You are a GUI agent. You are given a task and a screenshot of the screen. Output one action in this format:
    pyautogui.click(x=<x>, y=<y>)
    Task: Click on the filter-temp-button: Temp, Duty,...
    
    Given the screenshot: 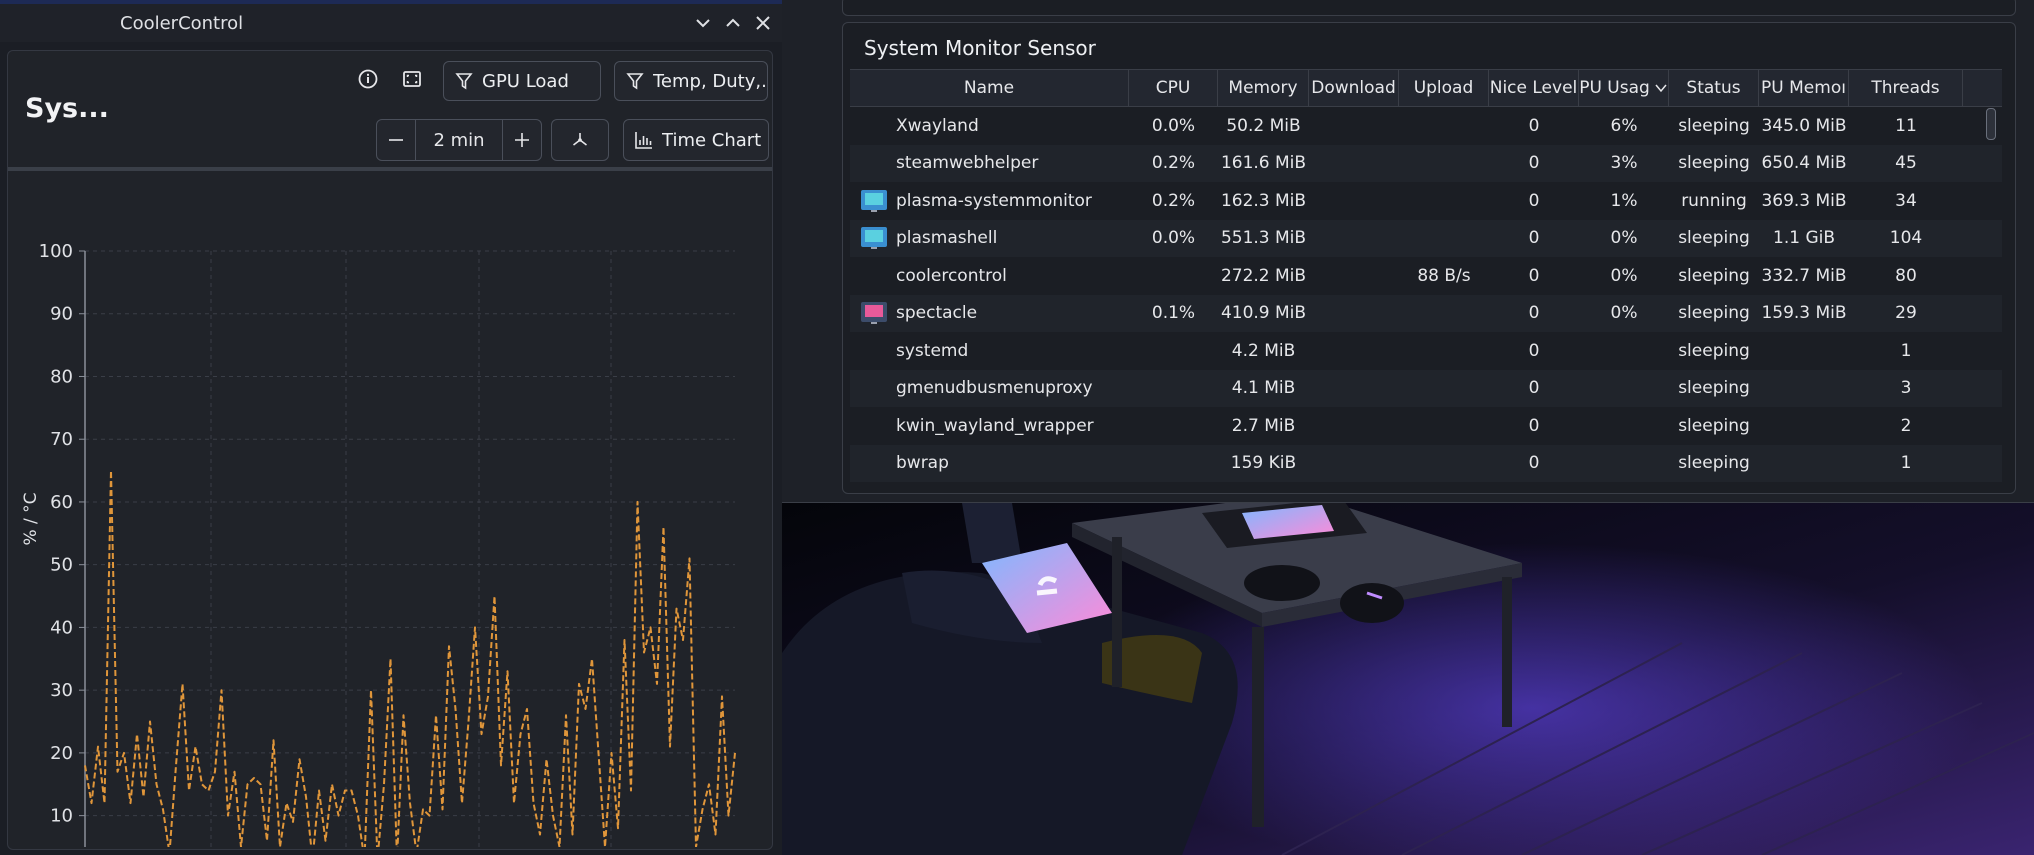 What is the action you would take?
    pyautogui.click(x=691, y=81)
    